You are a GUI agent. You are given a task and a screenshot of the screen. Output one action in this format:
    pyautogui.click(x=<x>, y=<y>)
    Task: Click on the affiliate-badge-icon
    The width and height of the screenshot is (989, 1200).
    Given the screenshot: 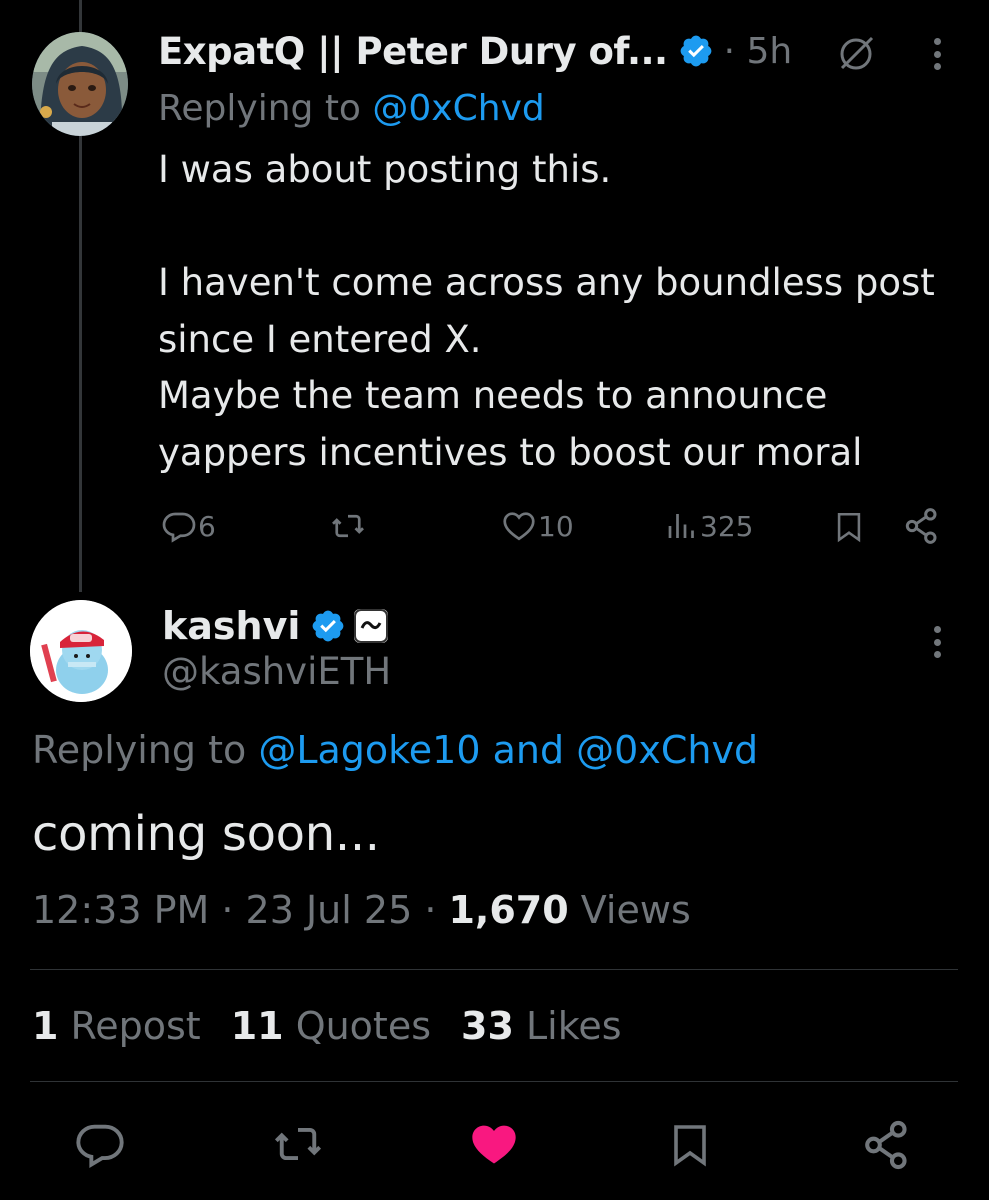 What is the action you would take?
    pyautogui.click(x=371, y=626)
    